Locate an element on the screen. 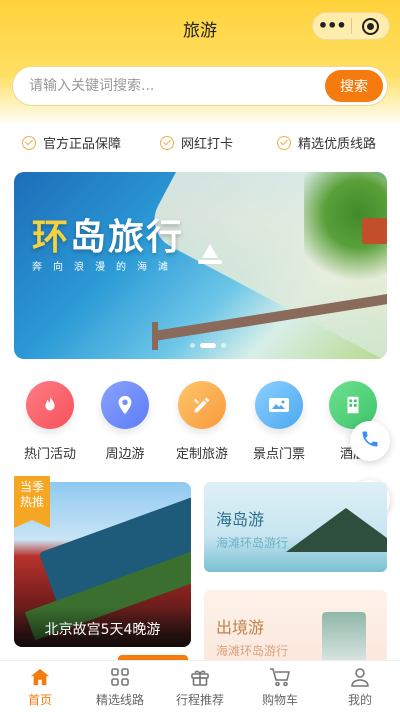  promo-card-title: 北京故宫5天4晚游 is located at coordinates (102, 630).